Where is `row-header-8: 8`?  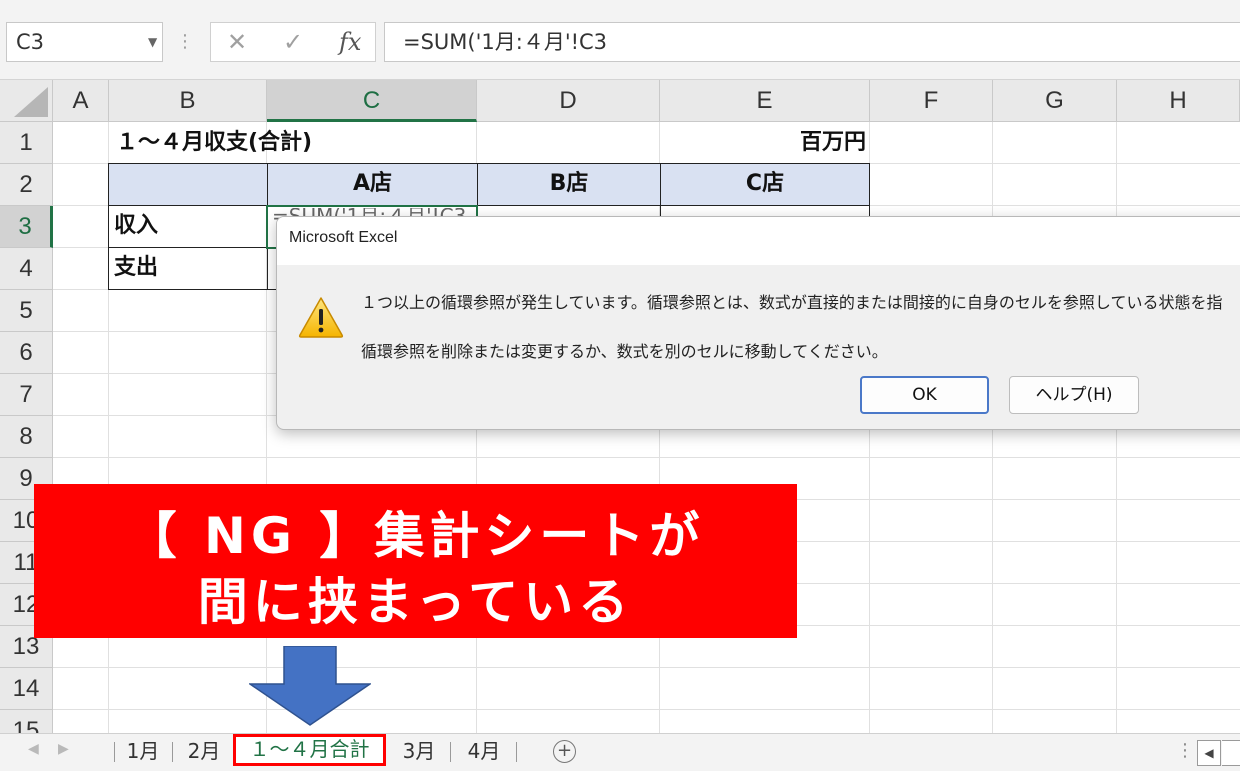
row-header-8: 8 is located at coordinates (26, 437).